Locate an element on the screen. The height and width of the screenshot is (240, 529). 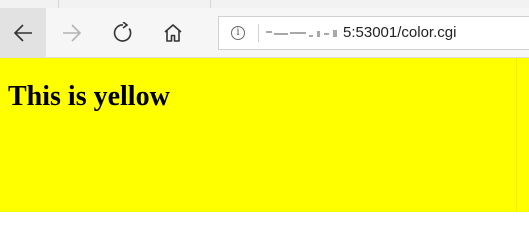
info-icon: i is located at coordinates (238, 33).